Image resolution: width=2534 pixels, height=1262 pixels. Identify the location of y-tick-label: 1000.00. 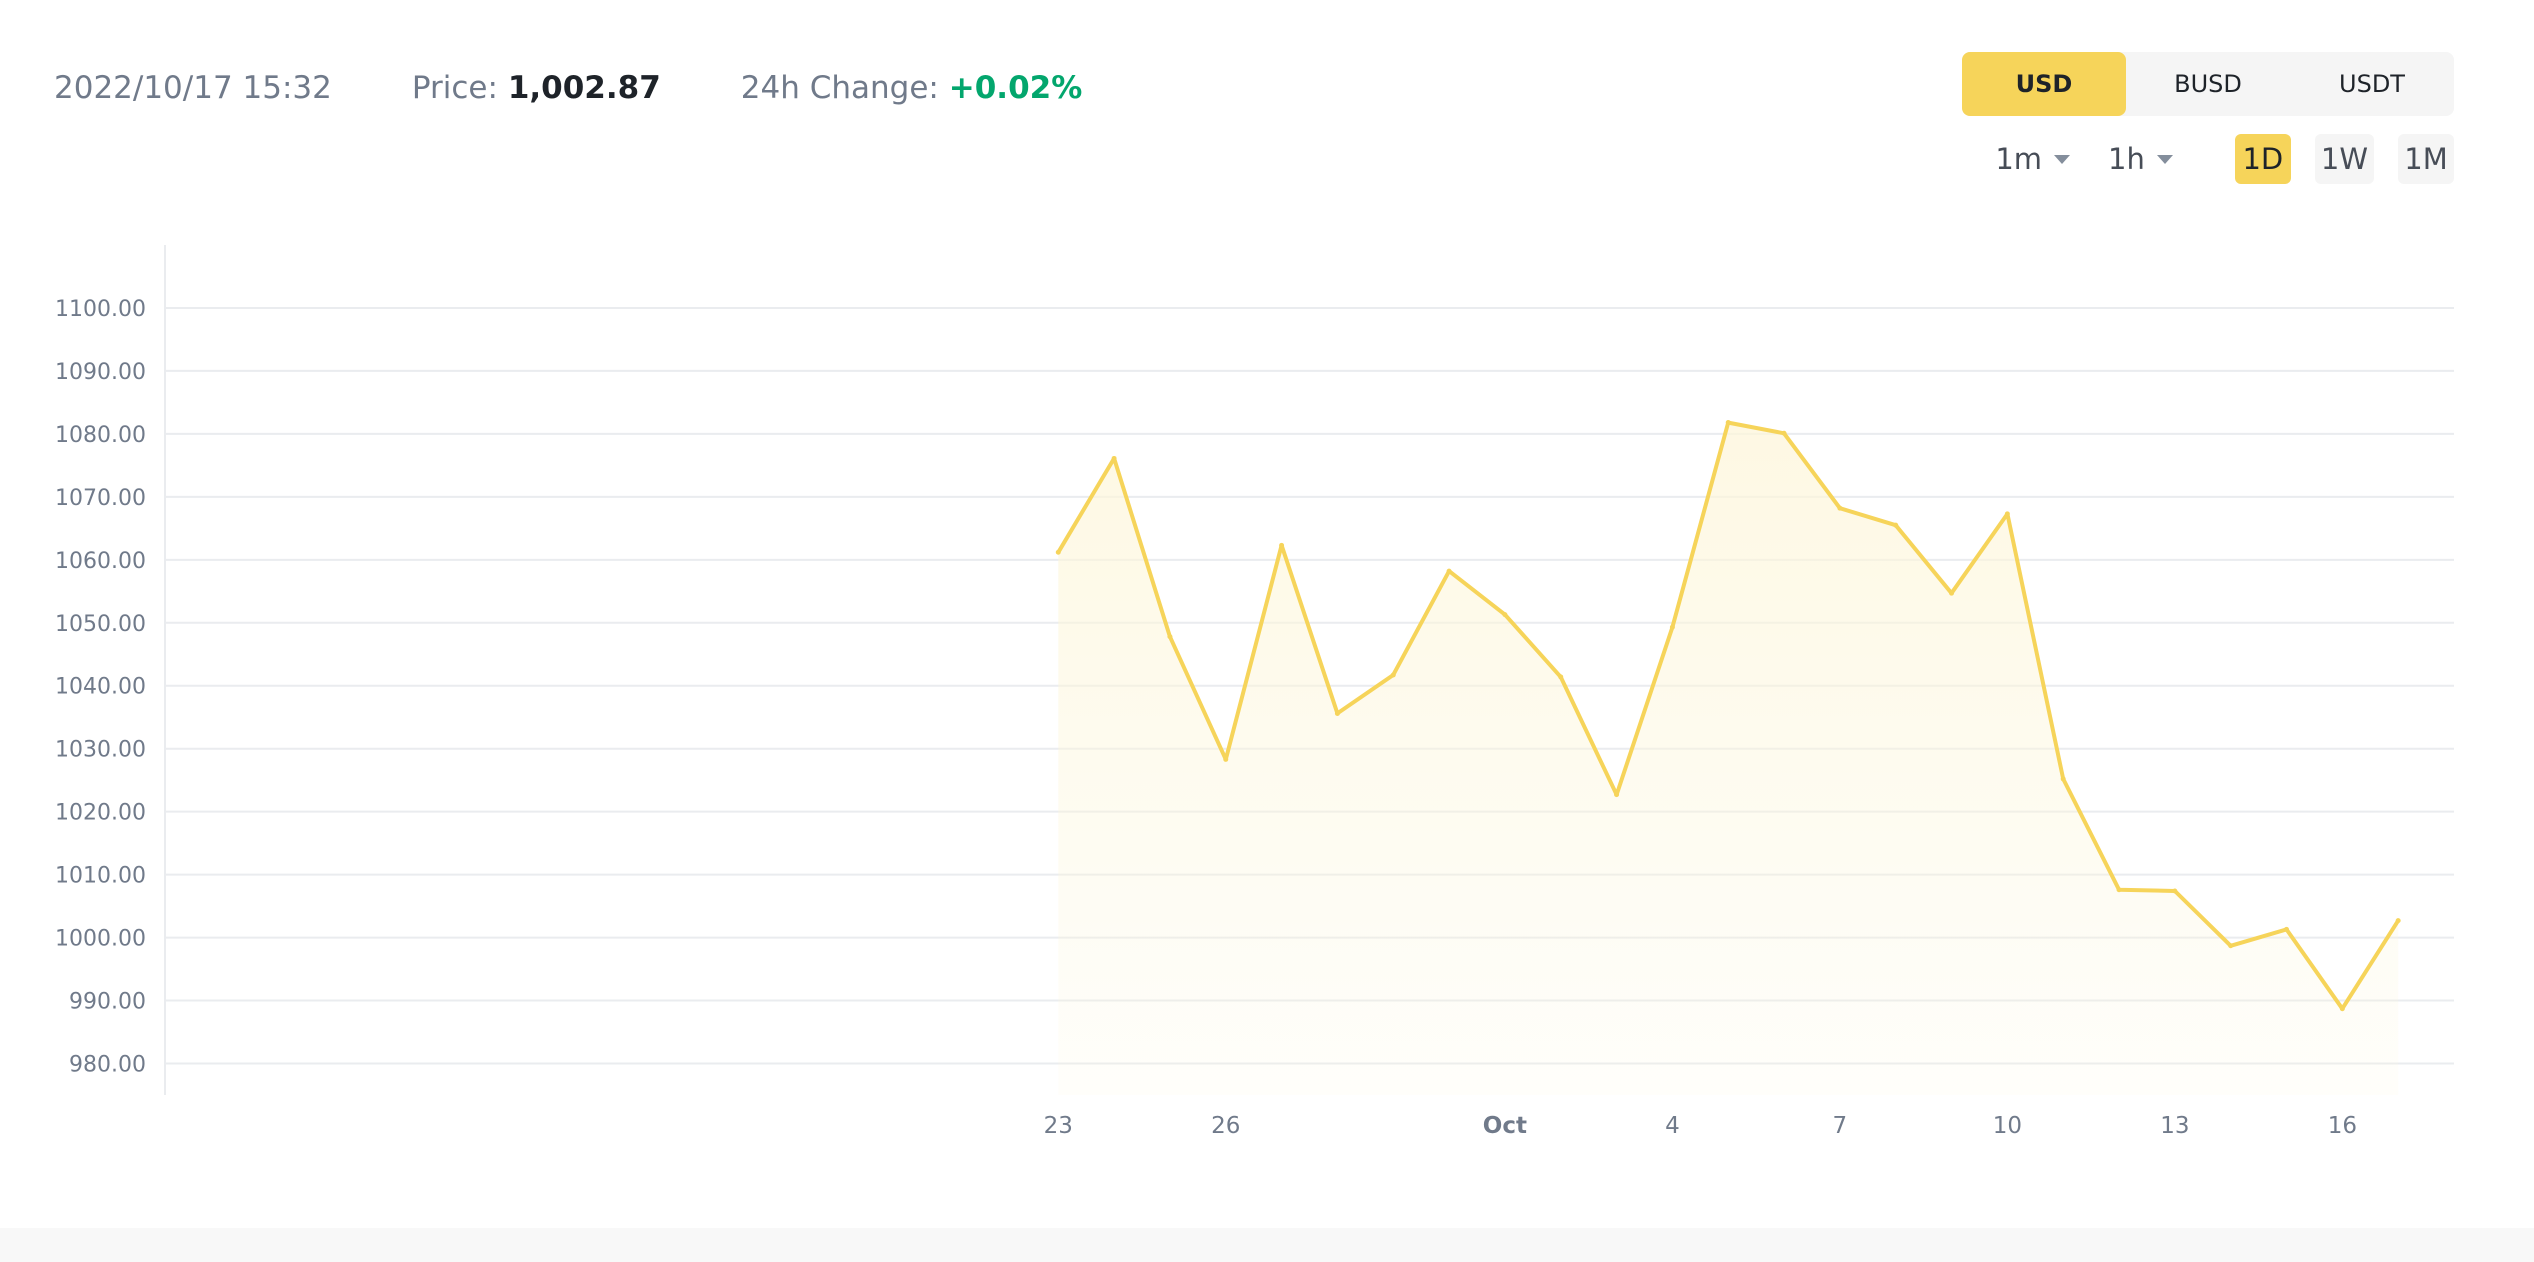
(100, 939).